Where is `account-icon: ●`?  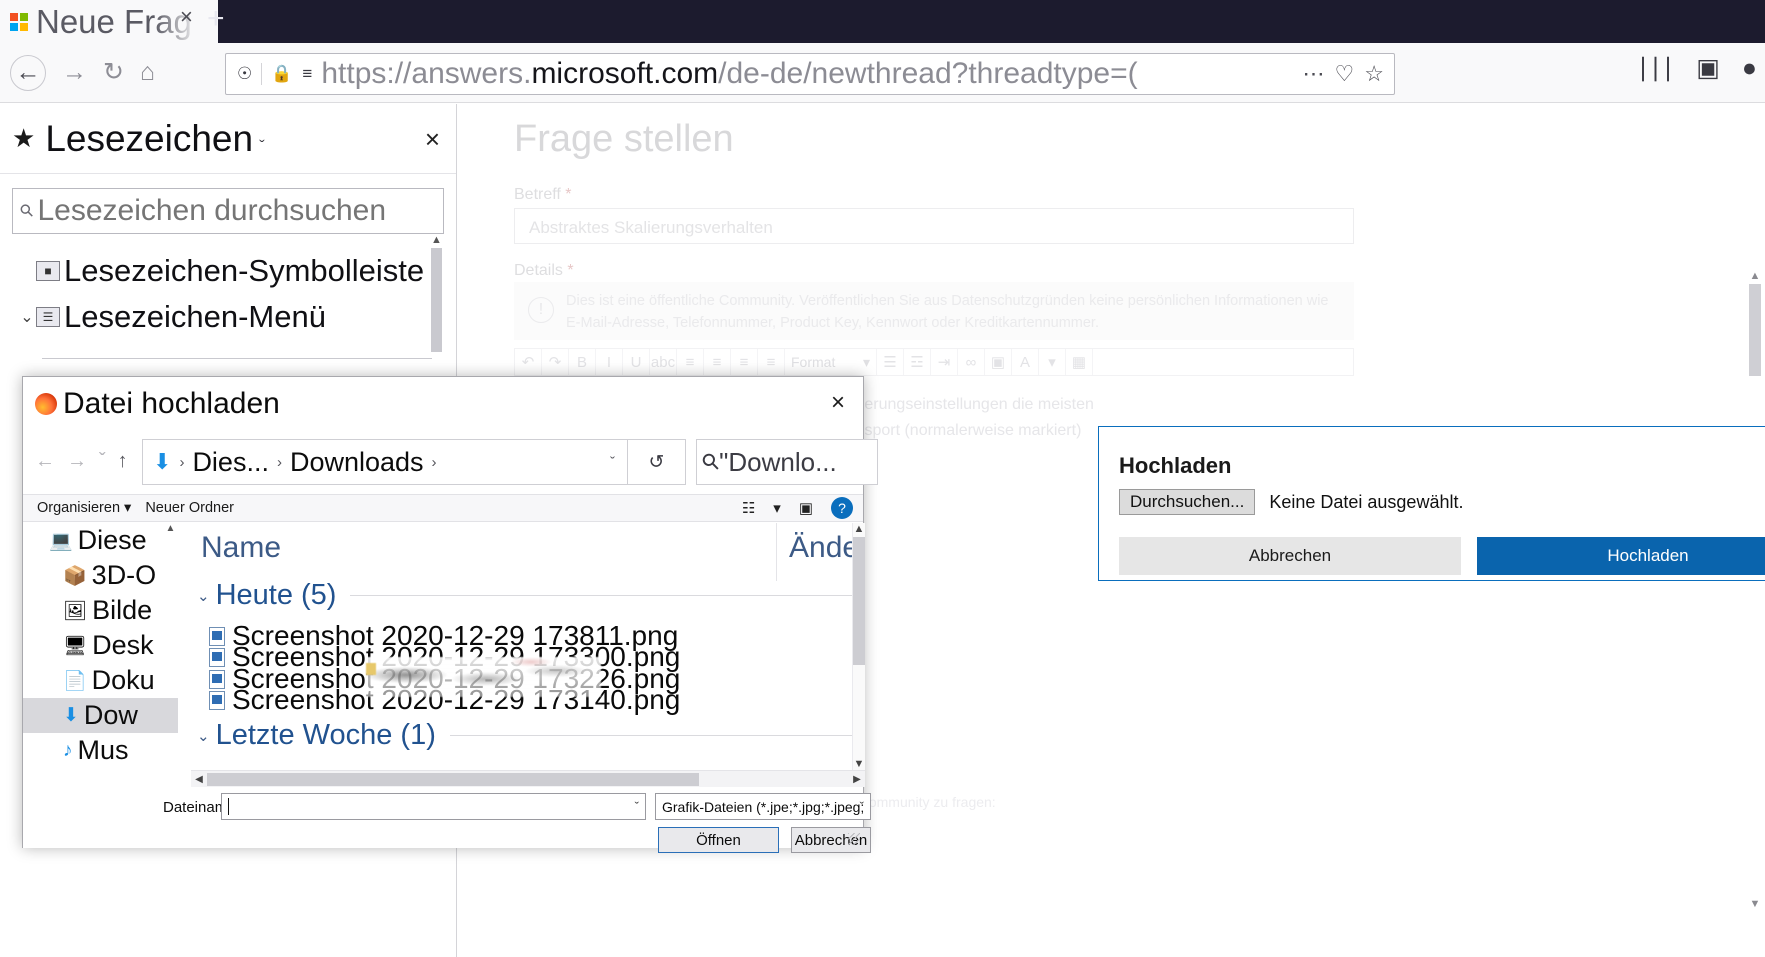 account-icon: ● is located at coordinates (1749, 68).